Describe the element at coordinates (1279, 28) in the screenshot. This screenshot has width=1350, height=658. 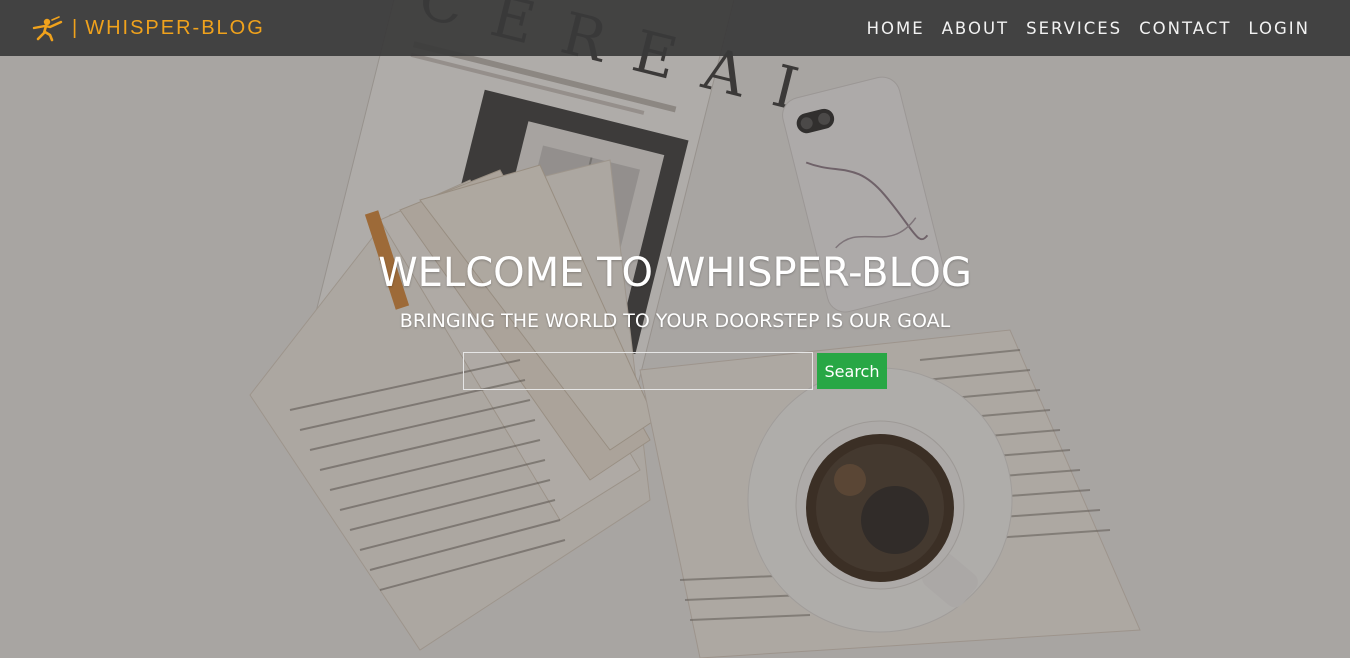
I see `nav-link-login: LOGIN` at that location.